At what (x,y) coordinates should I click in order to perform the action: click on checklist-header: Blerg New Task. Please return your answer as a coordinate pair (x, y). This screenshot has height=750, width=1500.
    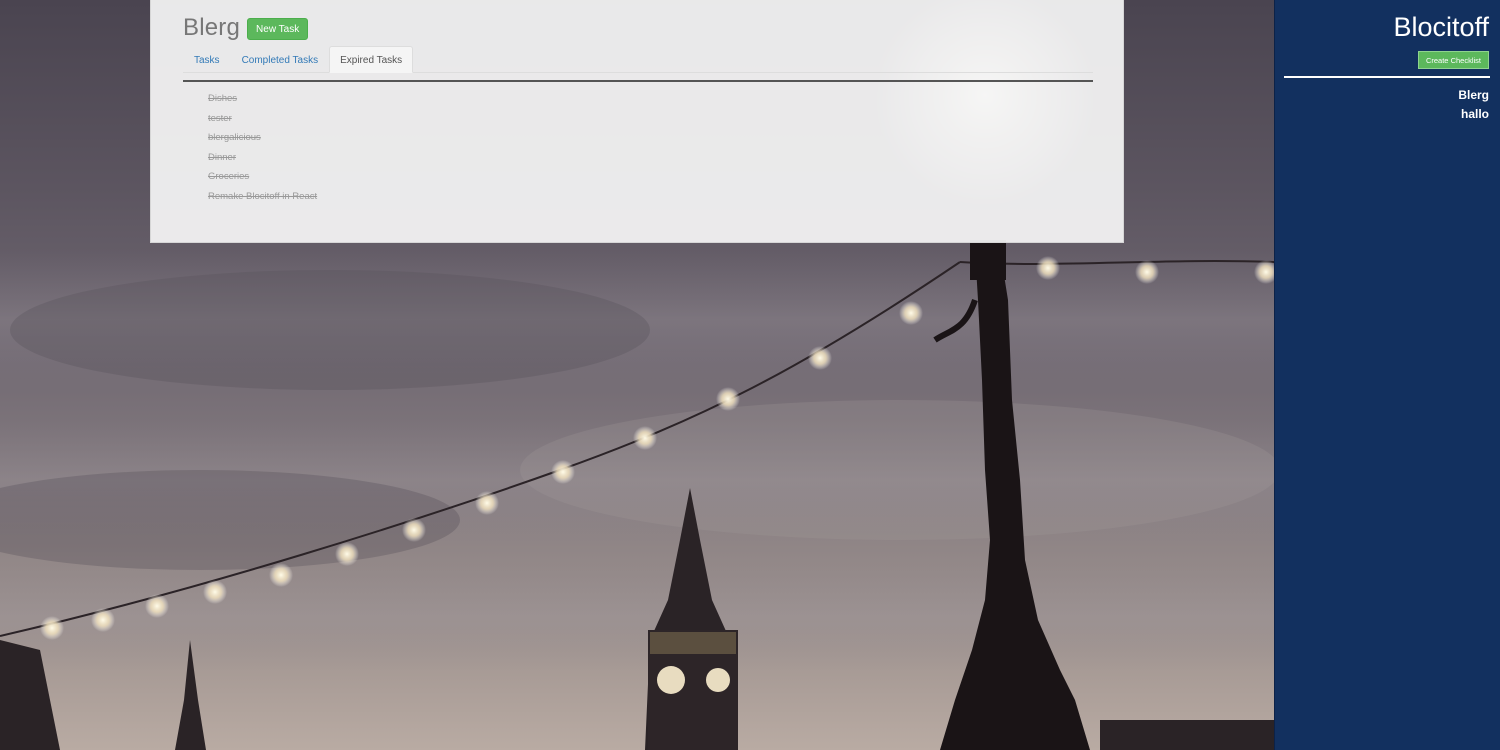
    Looking at the image, I should click on (246, 28).